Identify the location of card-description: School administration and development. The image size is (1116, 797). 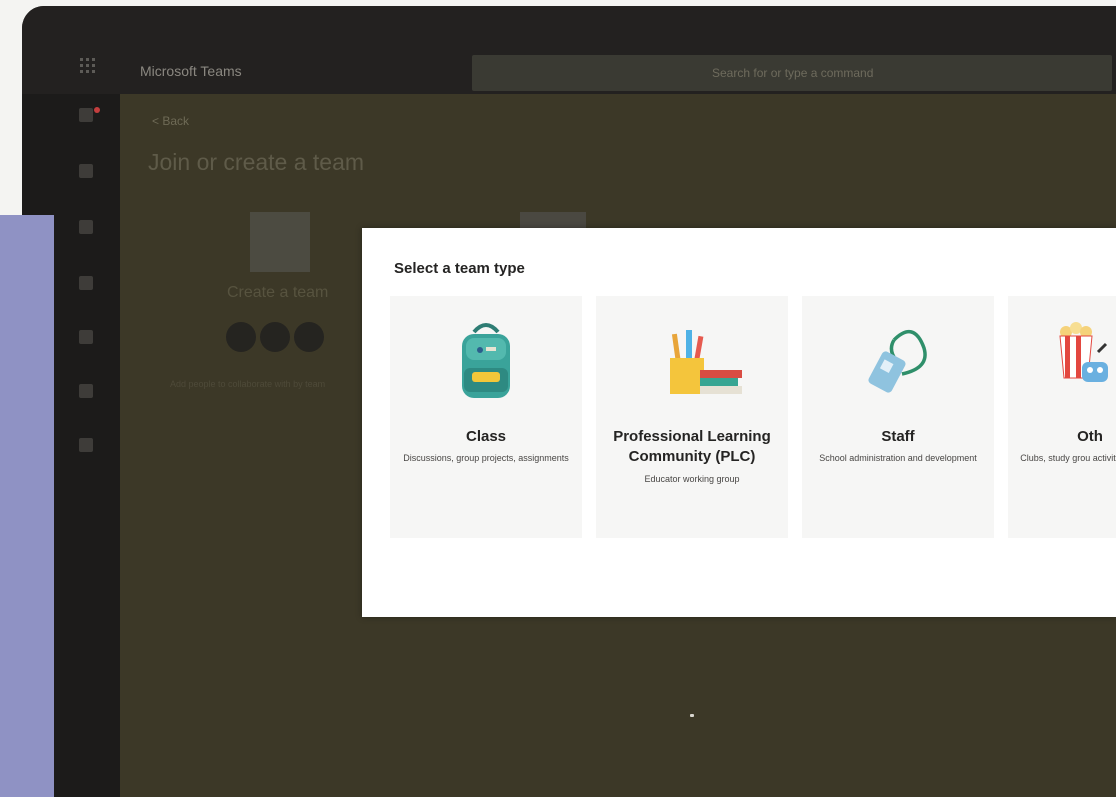
(898, 458).